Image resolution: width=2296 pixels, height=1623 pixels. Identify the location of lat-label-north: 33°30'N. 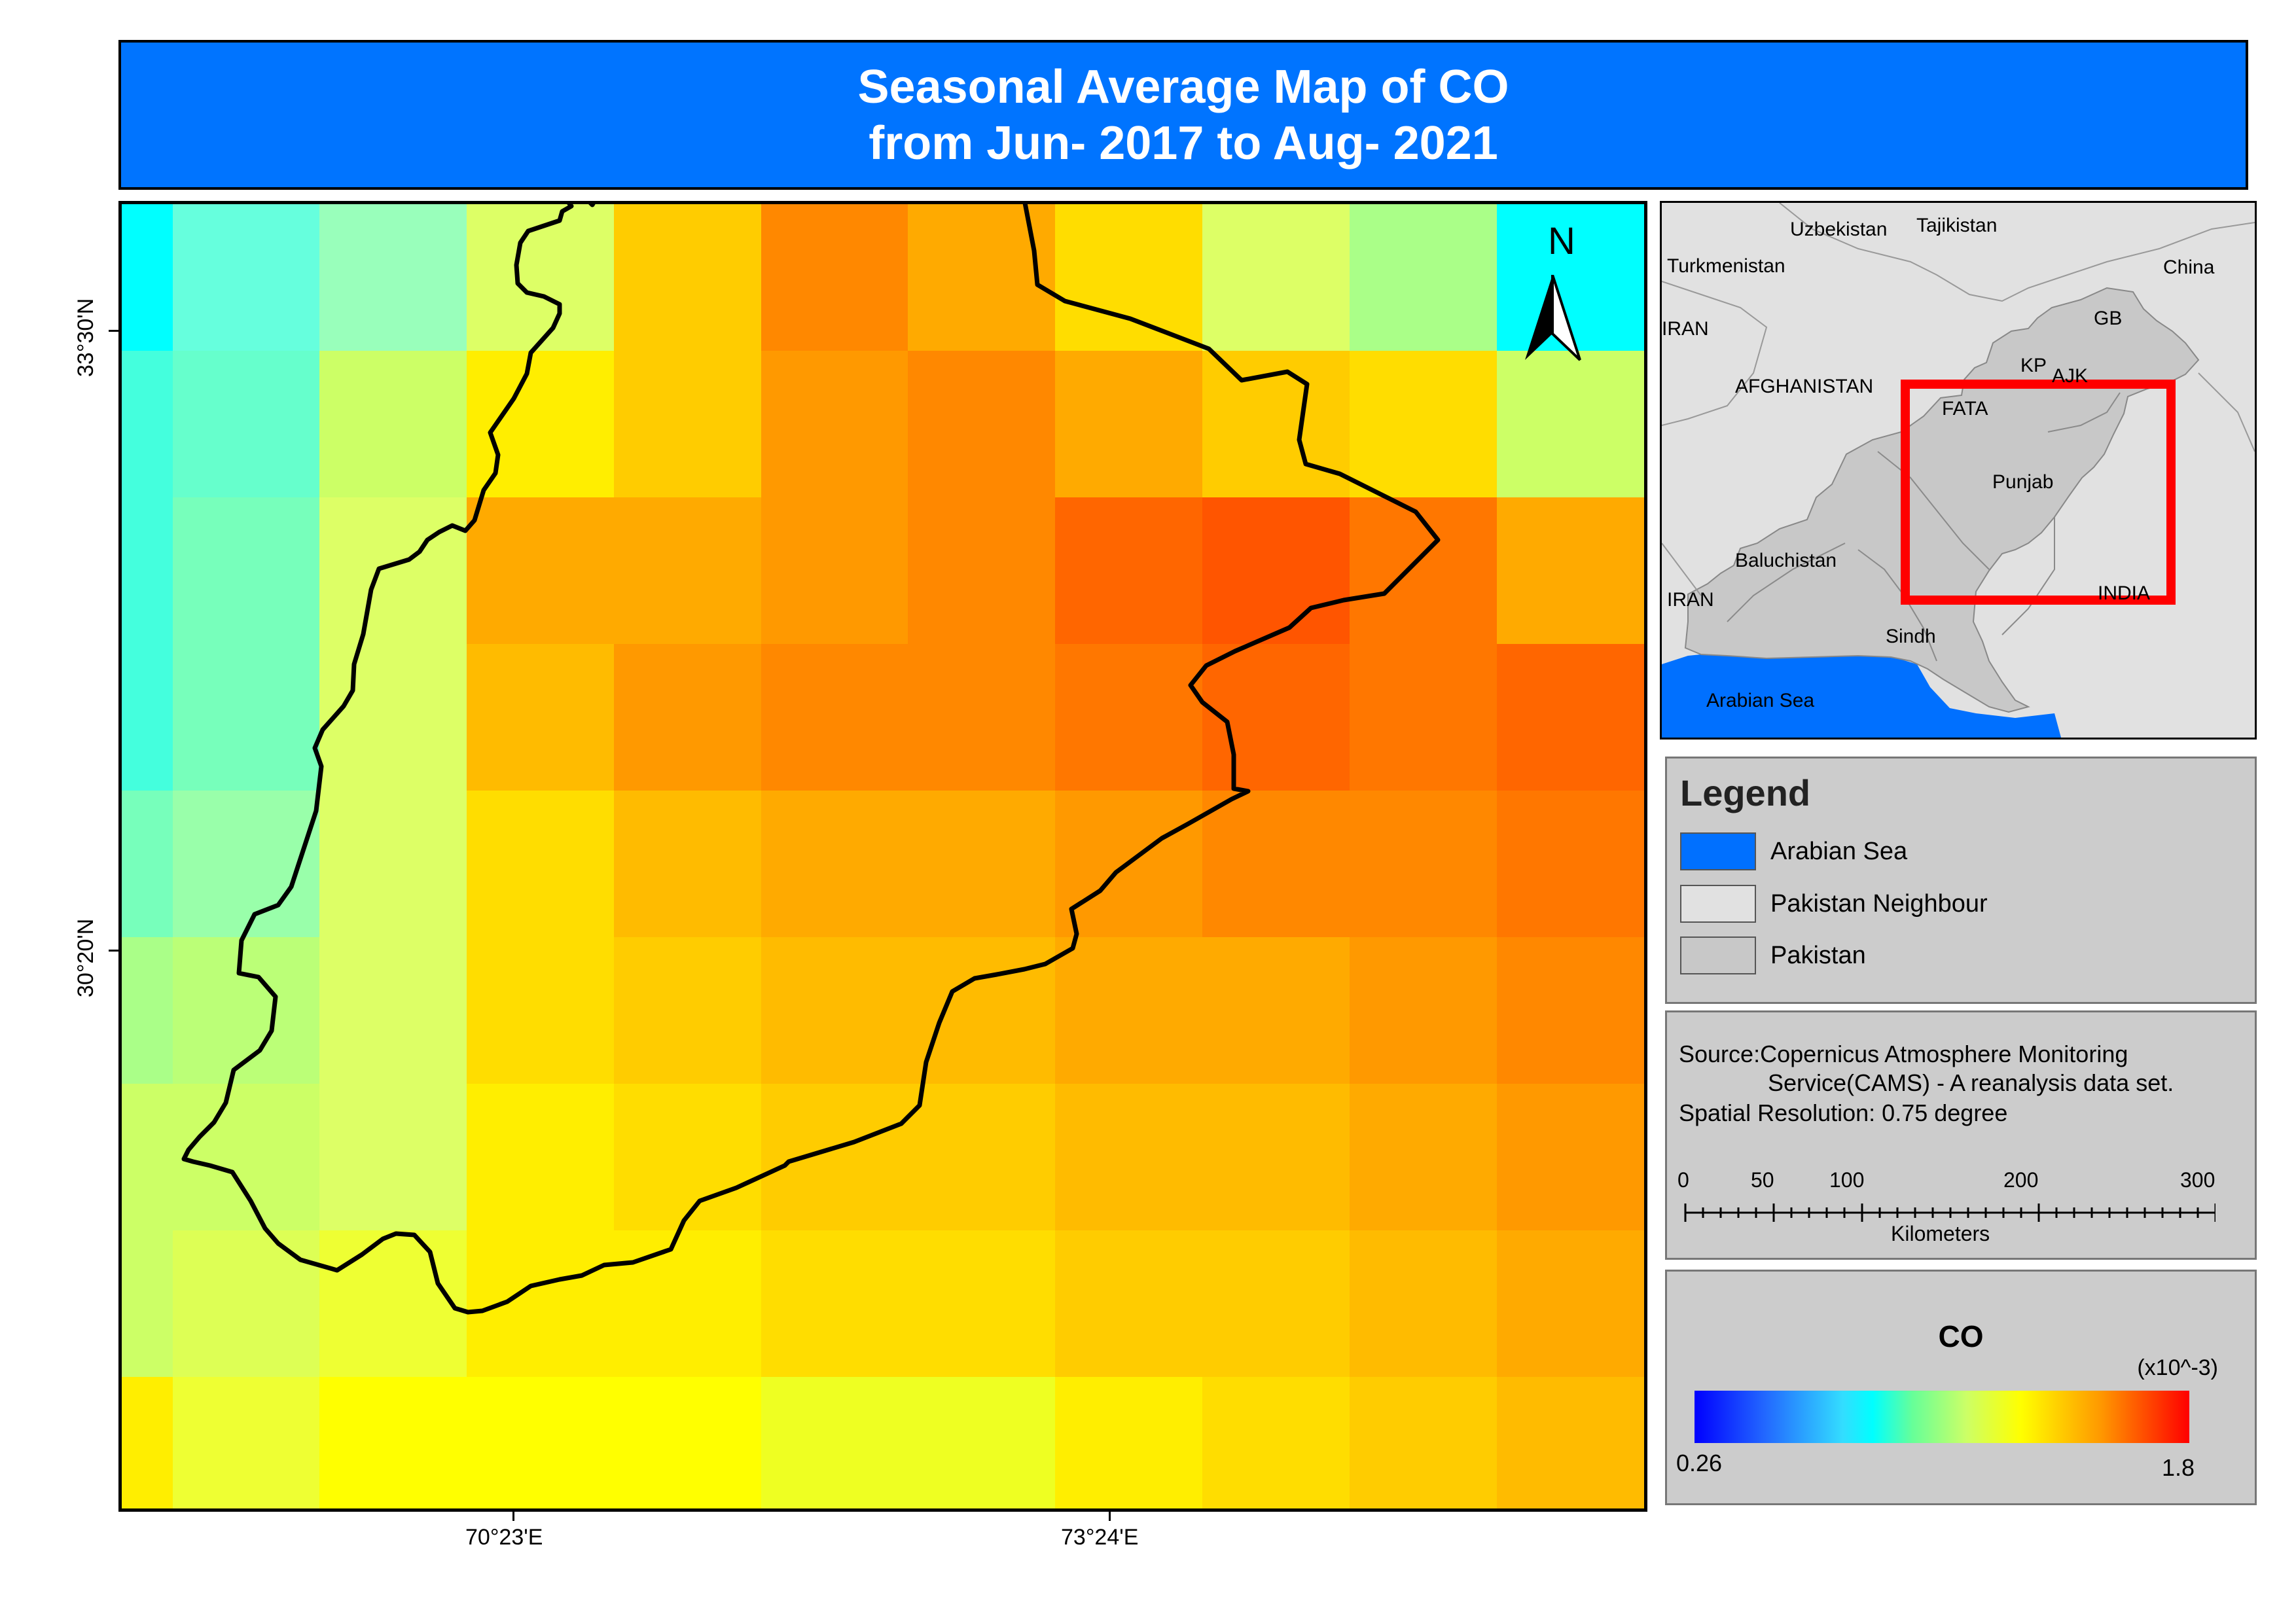
(85, 337).